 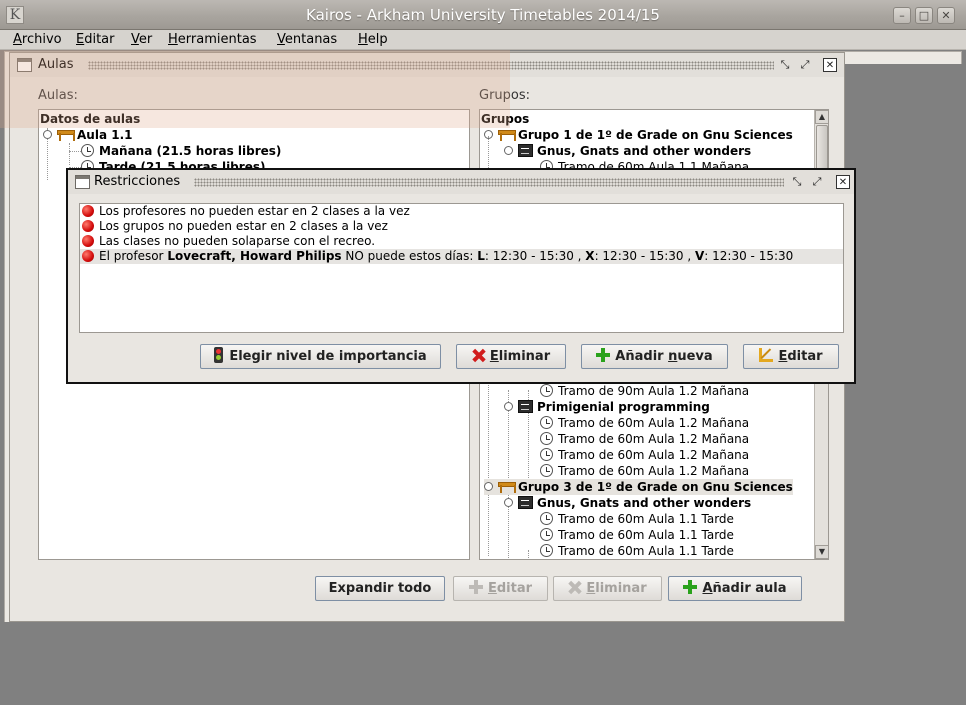 What do you see at coordinates (638, 135) in the screenshot?
I see `tree-node-grupo: Grupo 1 de 1º de Grade on Gnu Sciences` at bounding box center [638, 135].